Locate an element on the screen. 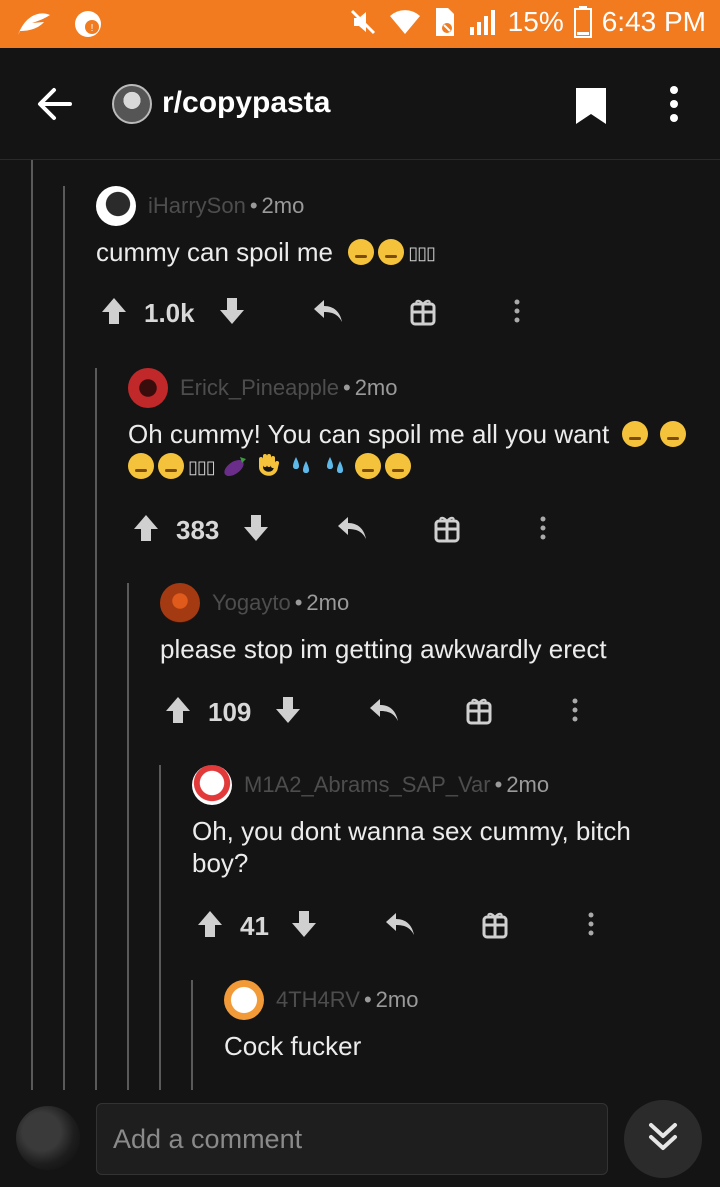 This screenshot has height=1187, width=720. comment-author: 4TH4RV is located at coordinates (318, 1000).